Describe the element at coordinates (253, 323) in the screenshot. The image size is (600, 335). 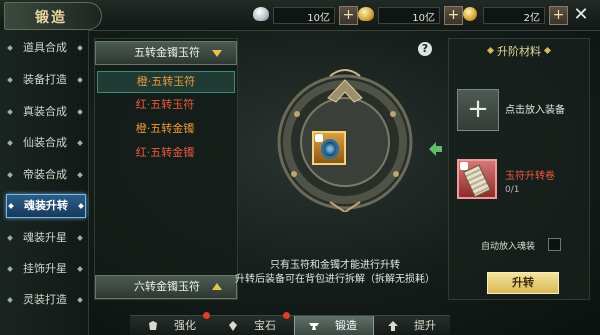
I see `tab-gem: 宝石` at that location.